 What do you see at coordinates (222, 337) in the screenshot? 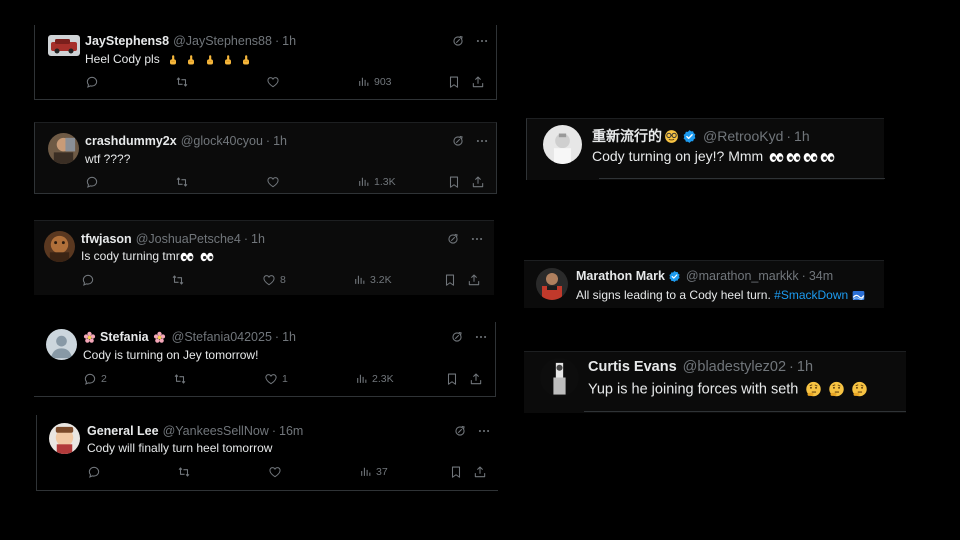
I see `user-handle: @Stefania042025` at bounding box center [222, 337].